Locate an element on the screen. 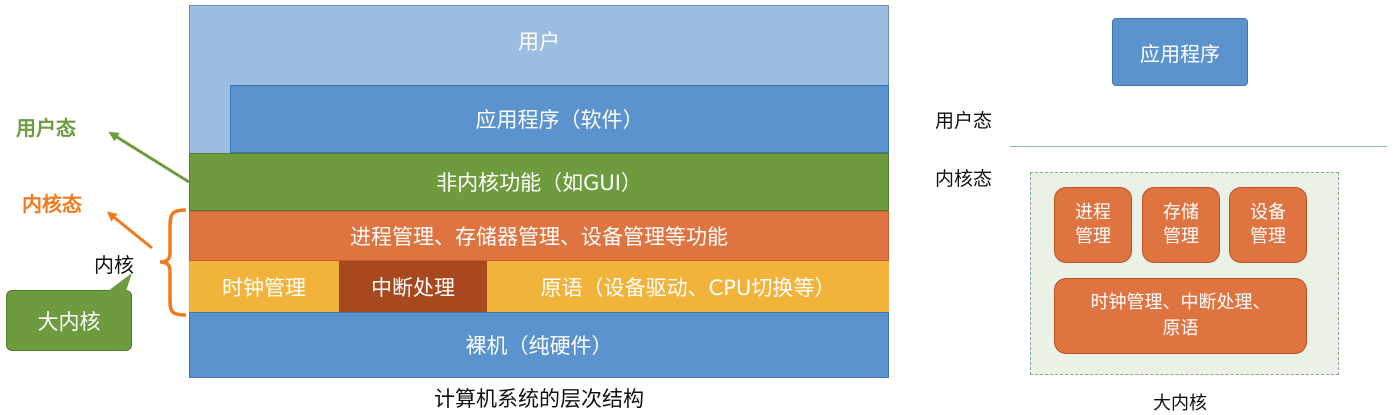 This screenshot has height=415, width=1395. kernel-mode-arrow is located at coordinates (129, 230).